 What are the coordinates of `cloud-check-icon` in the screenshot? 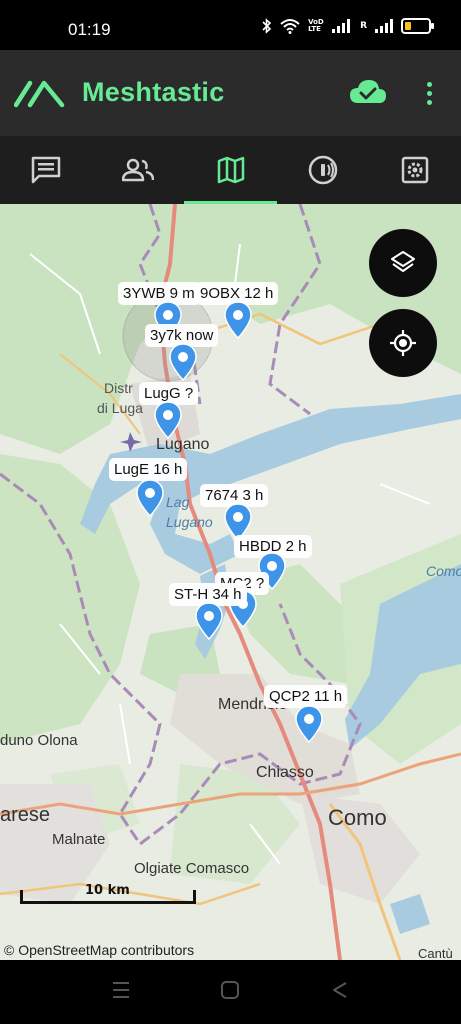 It's located at (368, 91).